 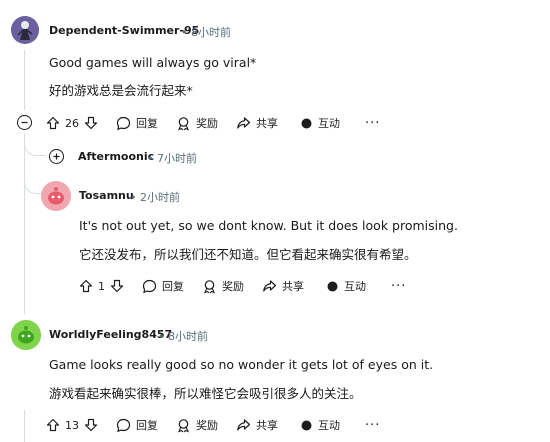 I want to click on expand-thread-button, so click(x=56, y=156).